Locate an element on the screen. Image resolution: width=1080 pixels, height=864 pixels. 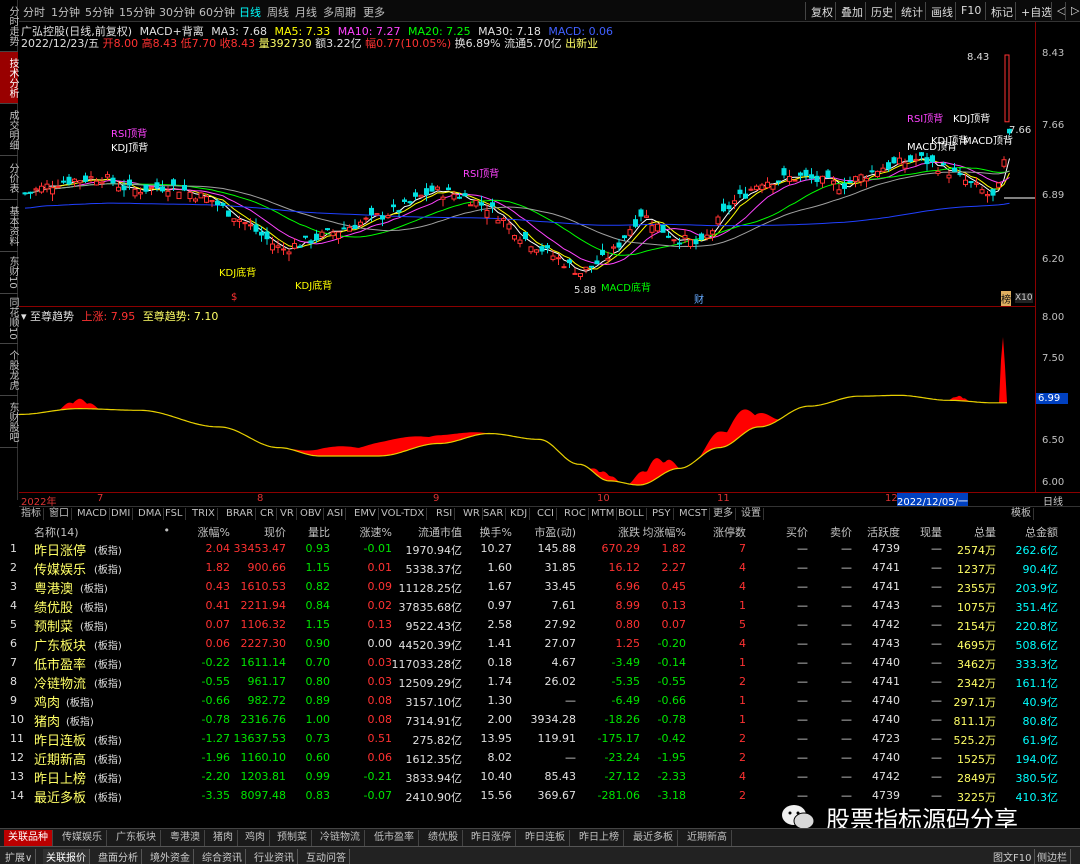
status-tab-6: 互动问答 is located at coordinates (326, 856).